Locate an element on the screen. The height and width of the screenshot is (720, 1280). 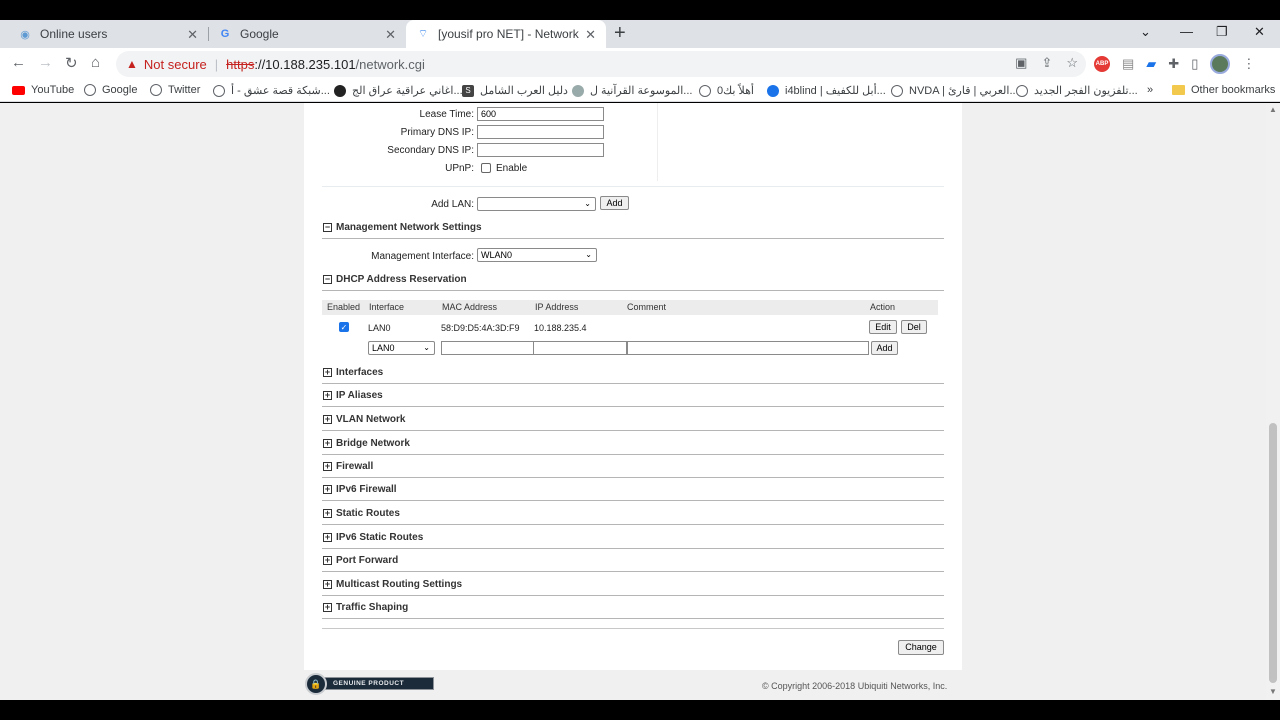
minimize-icon: — is located at coordinates (1186, 31).